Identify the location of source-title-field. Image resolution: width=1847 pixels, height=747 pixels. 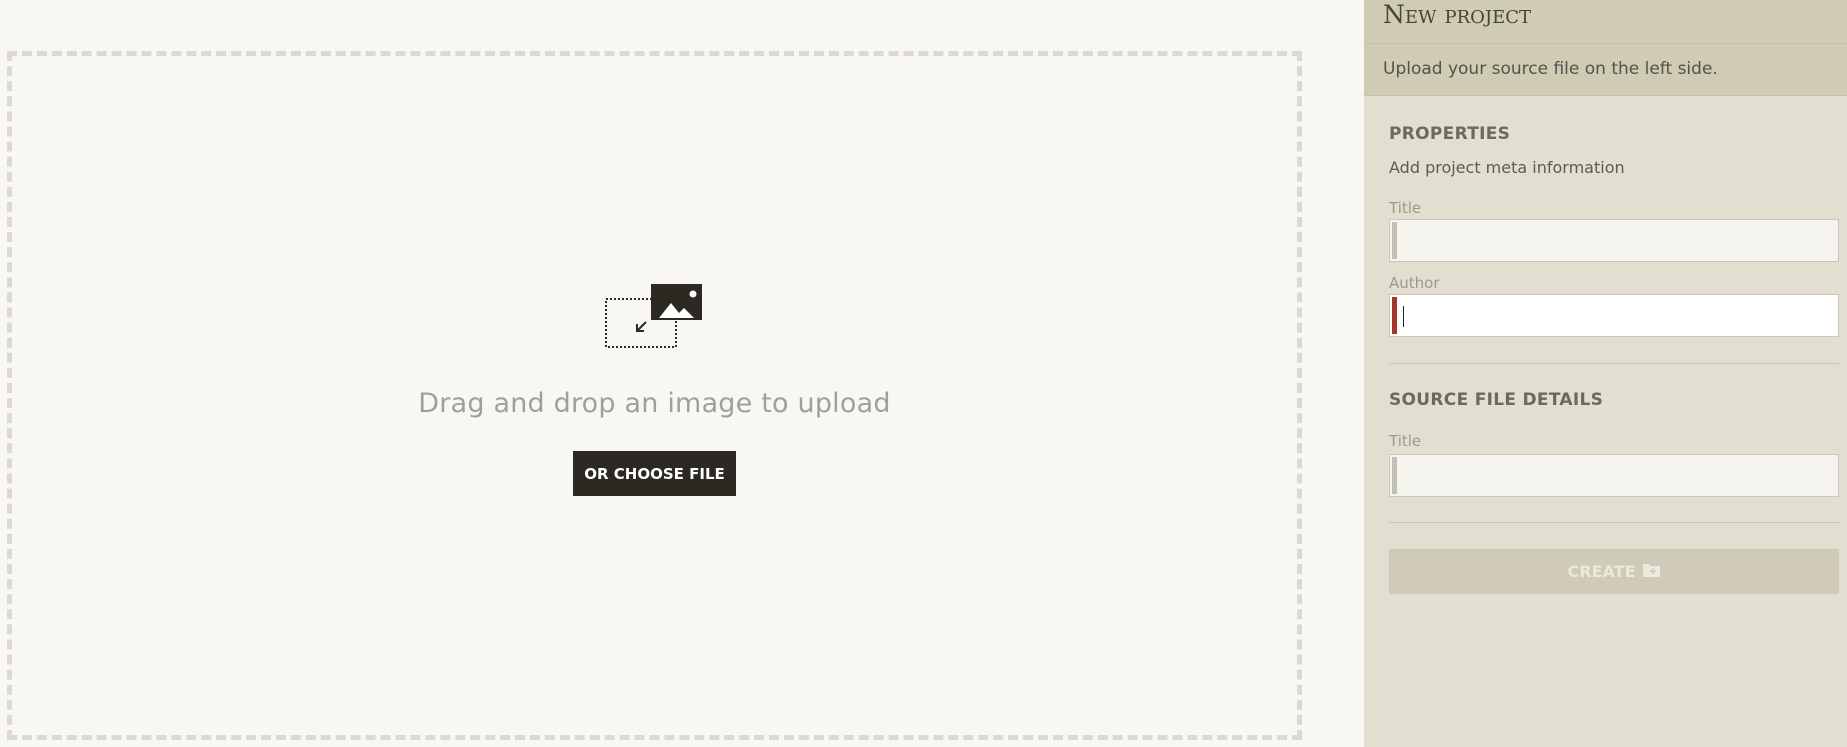
(1614, 475).